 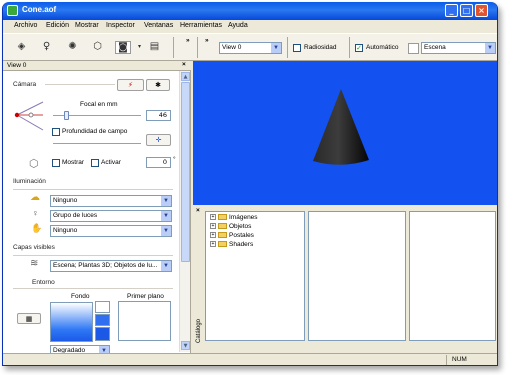 What do you see at coordinates (75, 215) in the screenshot?
I see `lighting-select-2-value: Grupo de luces` at bounding box center [75, 215].